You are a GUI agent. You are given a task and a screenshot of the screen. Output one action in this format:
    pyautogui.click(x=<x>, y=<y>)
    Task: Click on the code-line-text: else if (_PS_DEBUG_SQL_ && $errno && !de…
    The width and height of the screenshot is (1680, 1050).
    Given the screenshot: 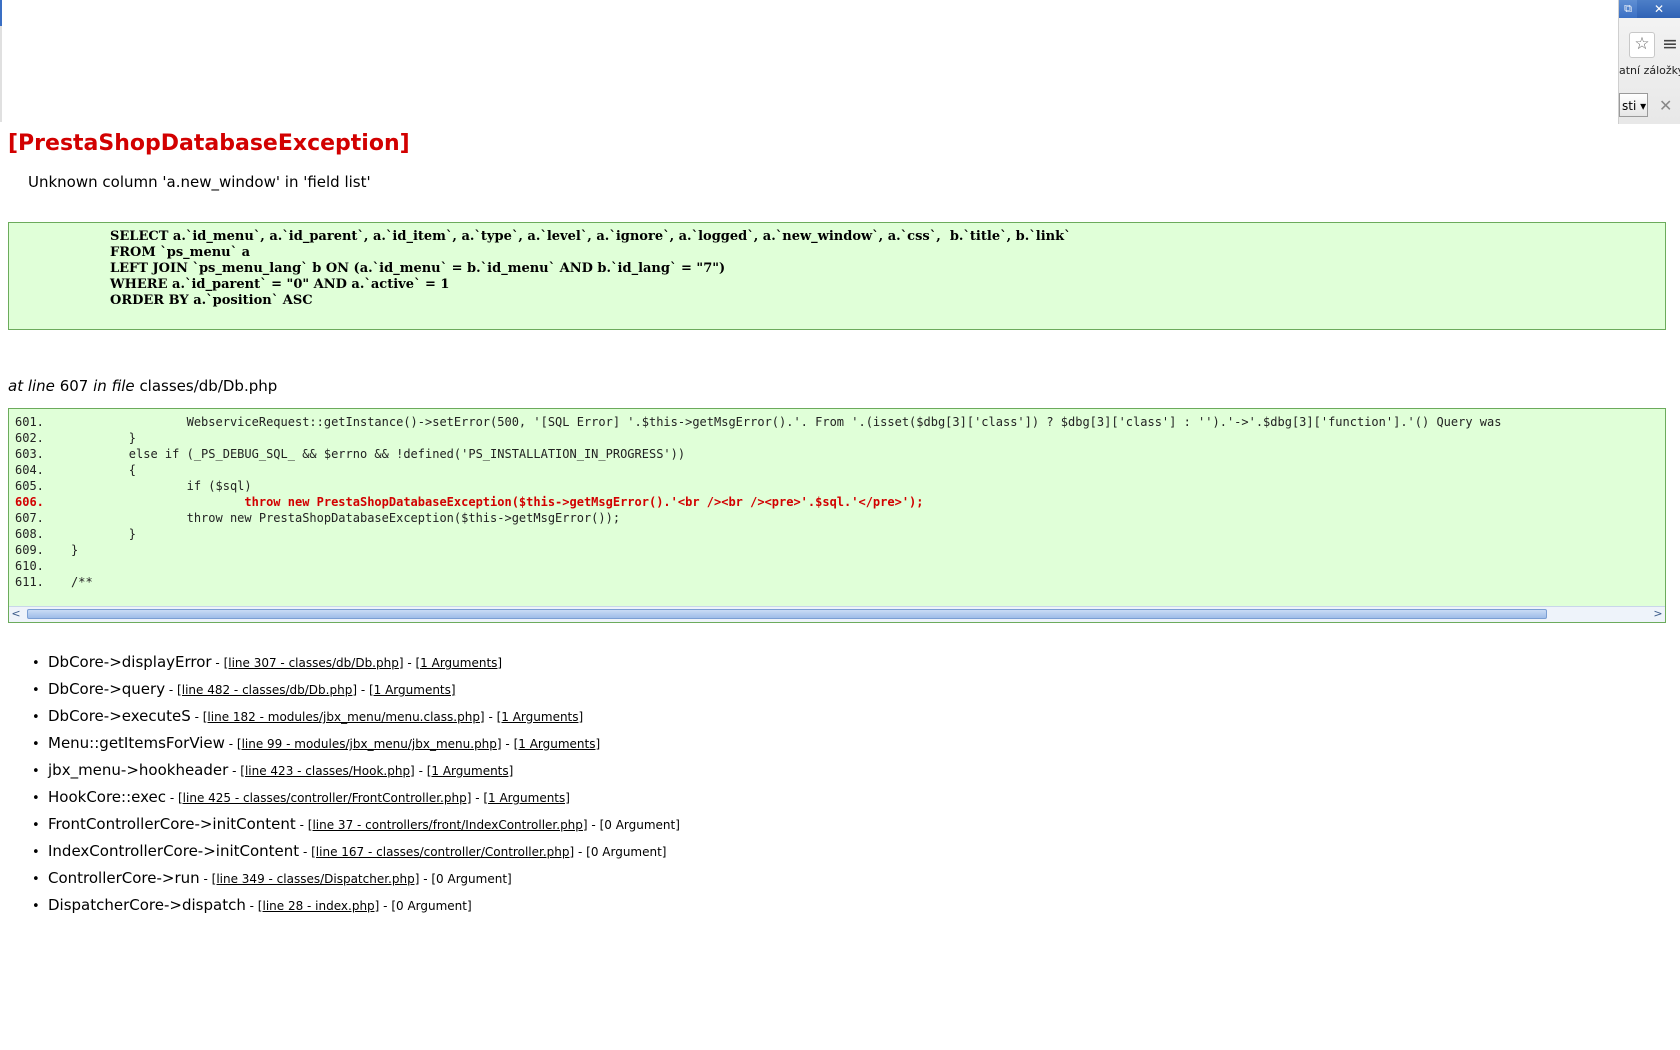 What is the action you would take?
    pyautogui.click(x=378, y=454)
    